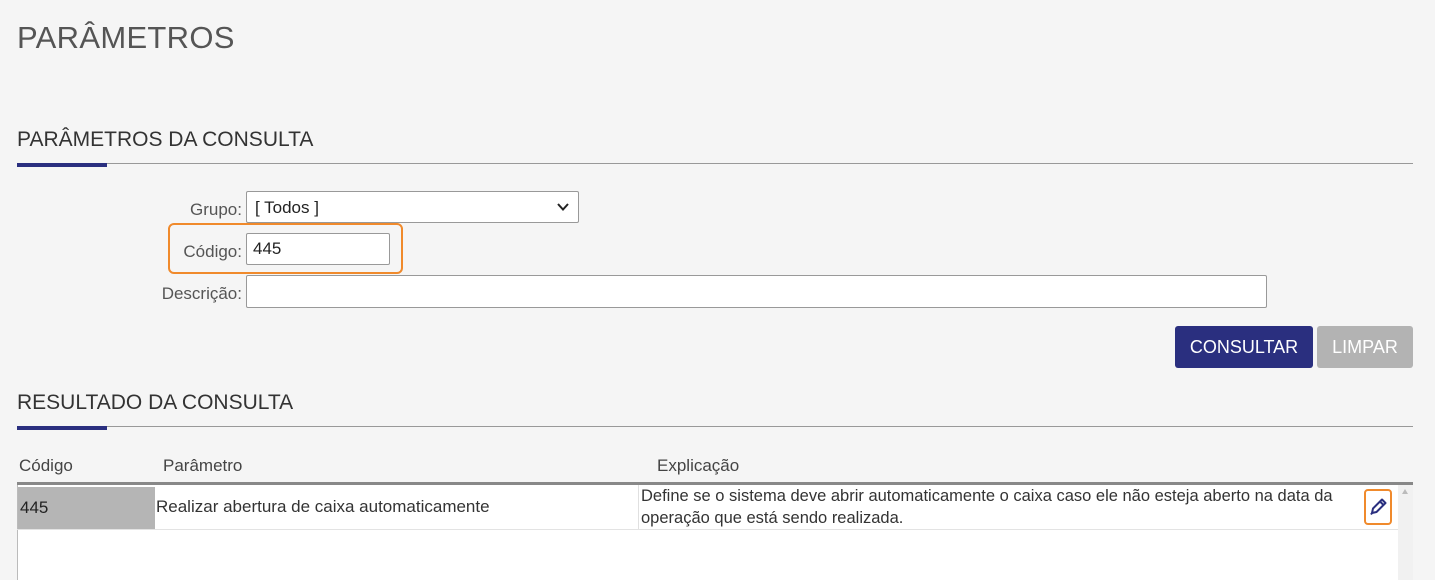  What do you see at coordinates (155, 402) in the screenshot?
I see `results-section-title: RESULTADO DA CONSULTA` at bounding box center [155, 402].